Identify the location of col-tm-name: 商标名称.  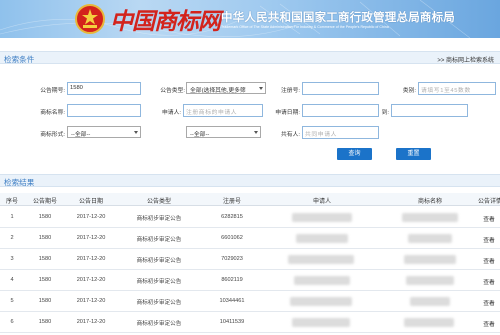
(429, 202).